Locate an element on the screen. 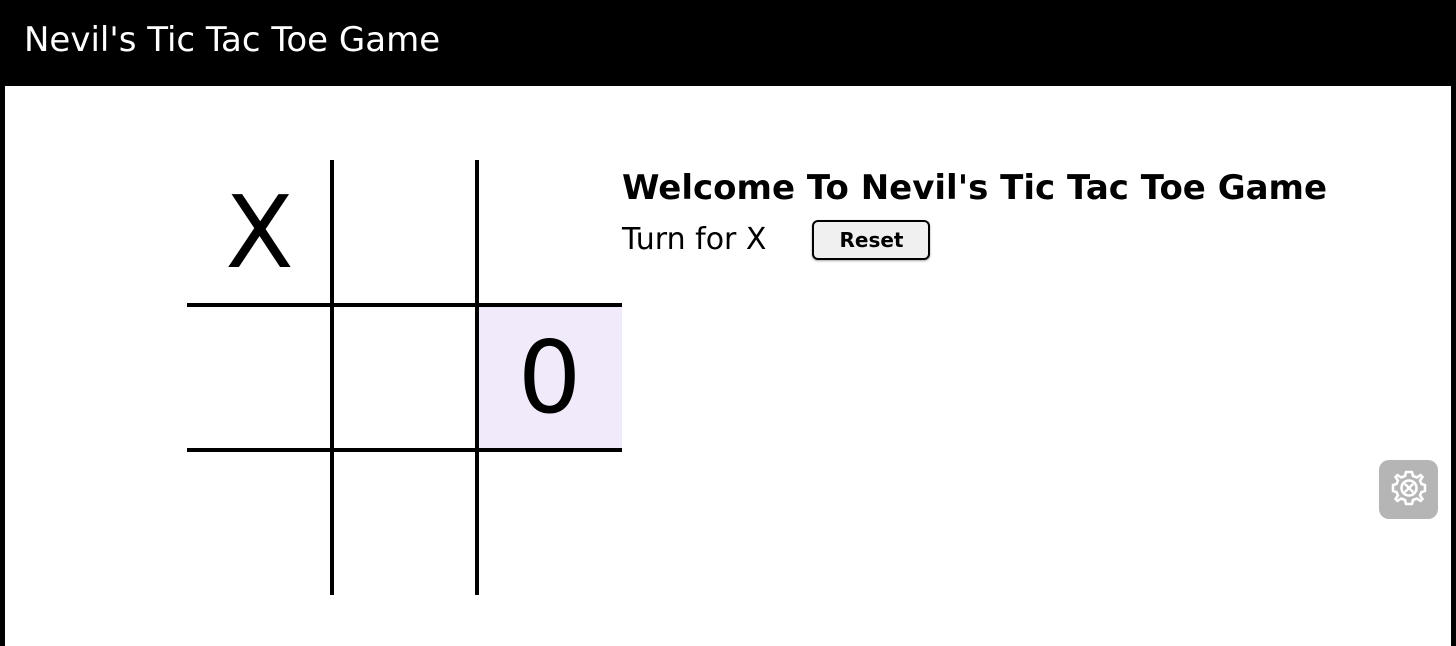  board-cell-0: X is located at coordinates (259, 232).